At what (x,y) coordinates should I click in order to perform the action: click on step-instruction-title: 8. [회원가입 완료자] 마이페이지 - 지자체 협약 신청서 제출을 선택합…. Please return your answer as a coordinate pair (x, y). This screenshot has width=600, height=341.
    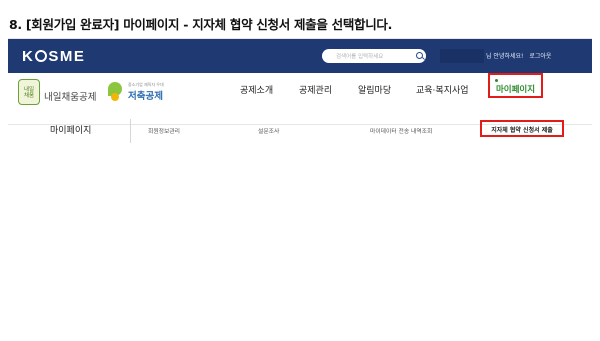
    Looking at the image, I should click on (201, 24).